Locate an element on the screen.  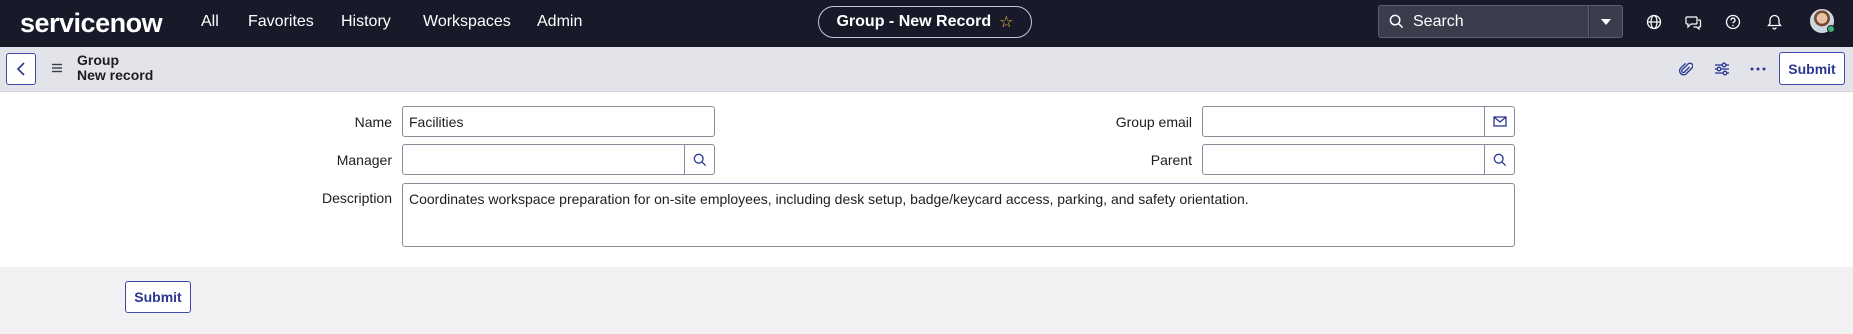
form-header: Group New record Submit is located at coordinates (926, 69).